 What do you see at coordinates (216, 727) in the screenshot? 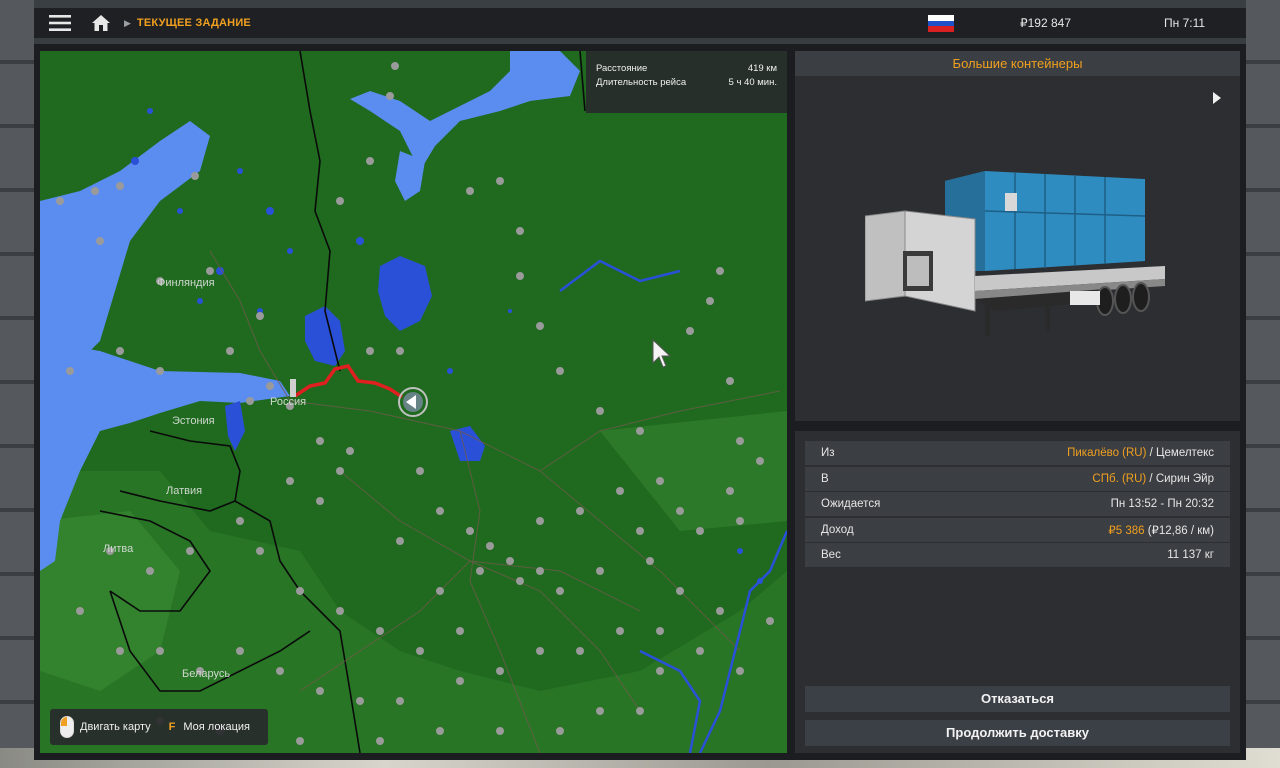
I see `my-location-button: Моя локация` at bounding box center [216, 727].